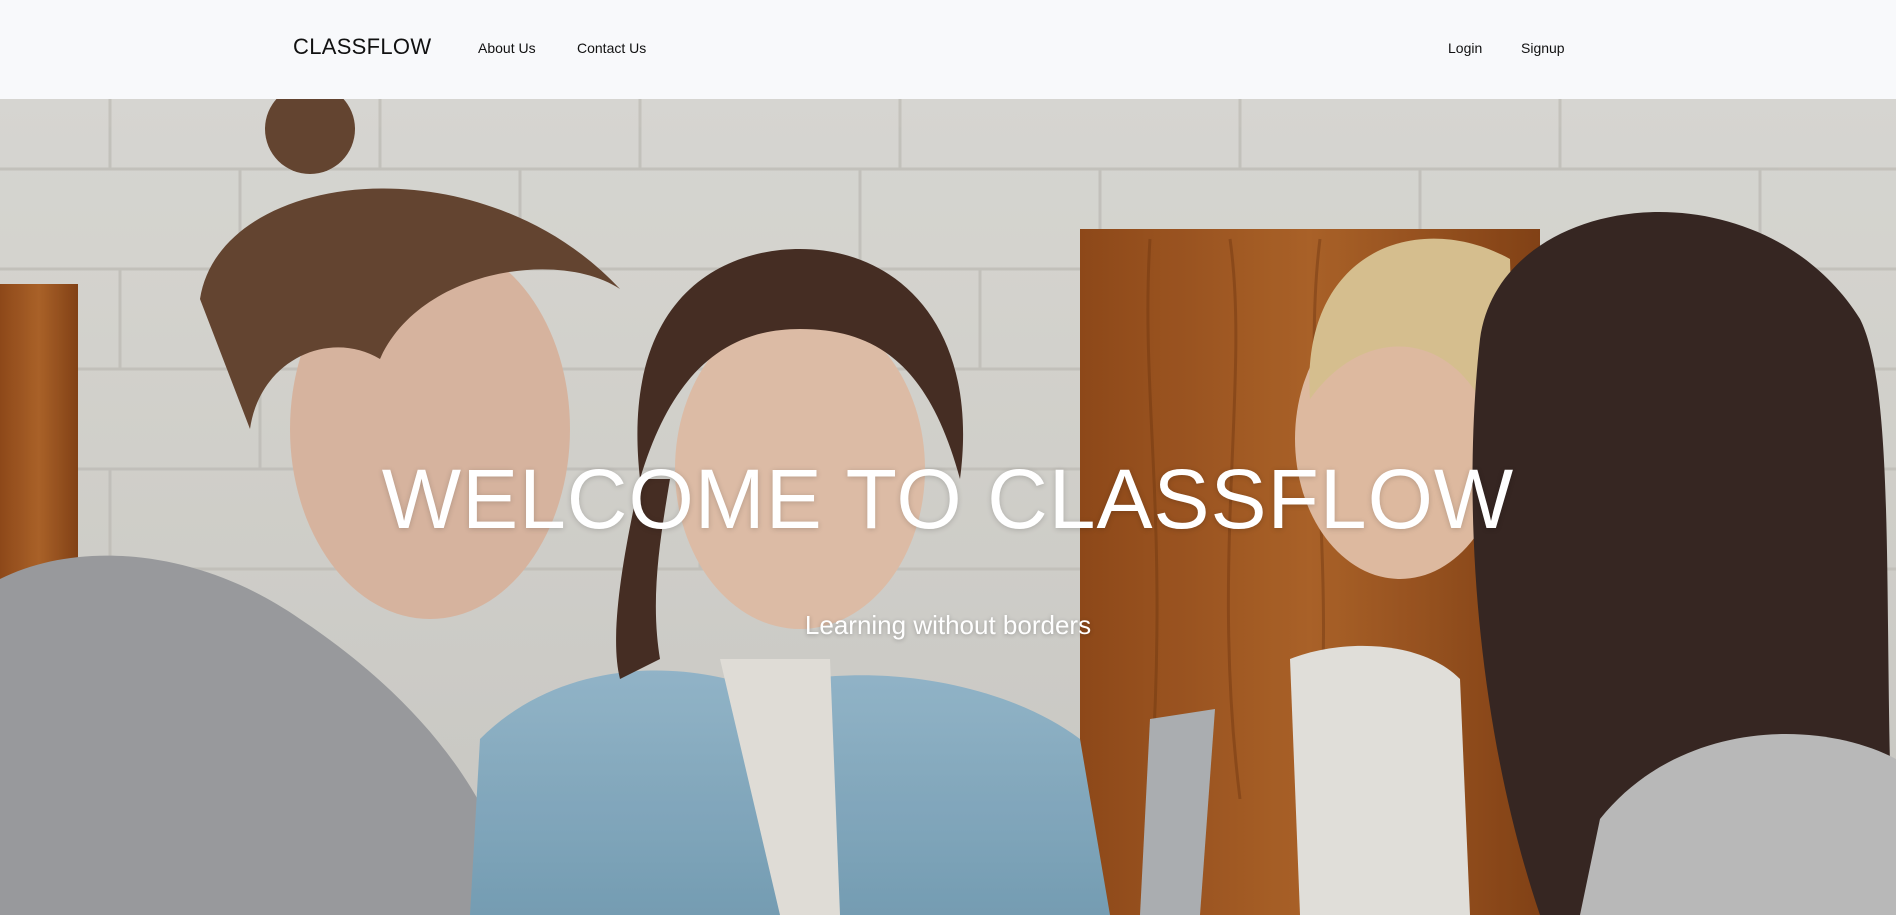  I want to click on nav-link-contact-us: Contact Us, so click(611, 48).